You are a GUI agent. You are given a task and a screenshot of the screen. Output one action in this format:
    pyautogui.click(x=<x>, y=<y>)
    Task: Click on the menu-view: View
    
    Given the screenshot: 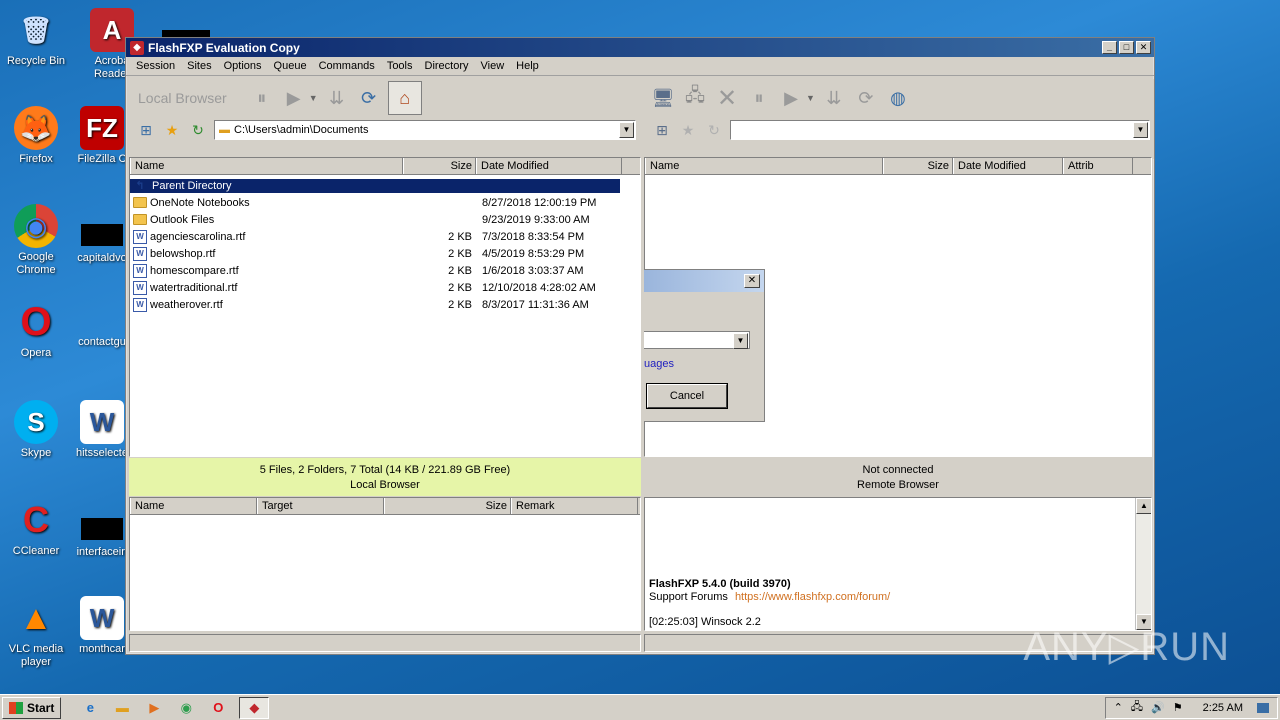 What is the action you would take?
    pyautogui.click(x=493, y=66)
    